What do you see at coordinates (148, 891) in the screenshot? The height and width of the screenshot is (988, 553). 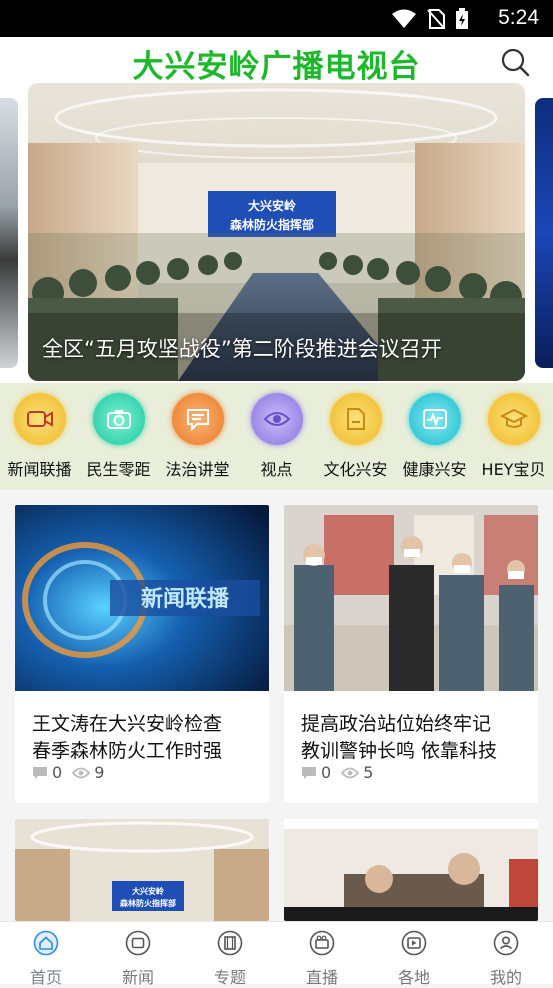 I see `card-sign-text: 大兴安岭` at bounding box center [148, 891].